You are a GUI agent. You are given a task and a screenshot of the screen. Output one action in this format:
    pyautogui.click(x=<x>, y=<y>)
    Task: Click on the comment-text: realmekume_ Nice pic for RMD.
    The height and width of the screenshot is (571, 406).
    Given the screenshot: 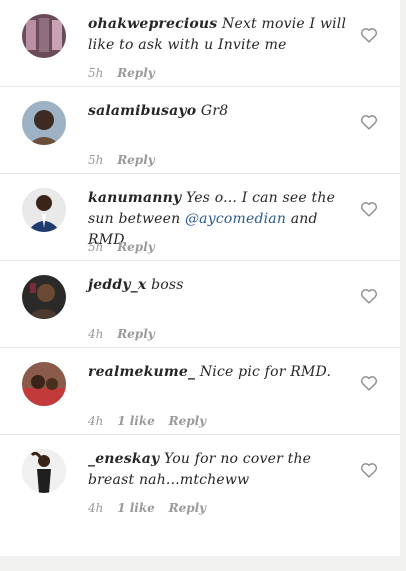 What is the action you would take?
    pyautogui.click(x=220, y=372)
    